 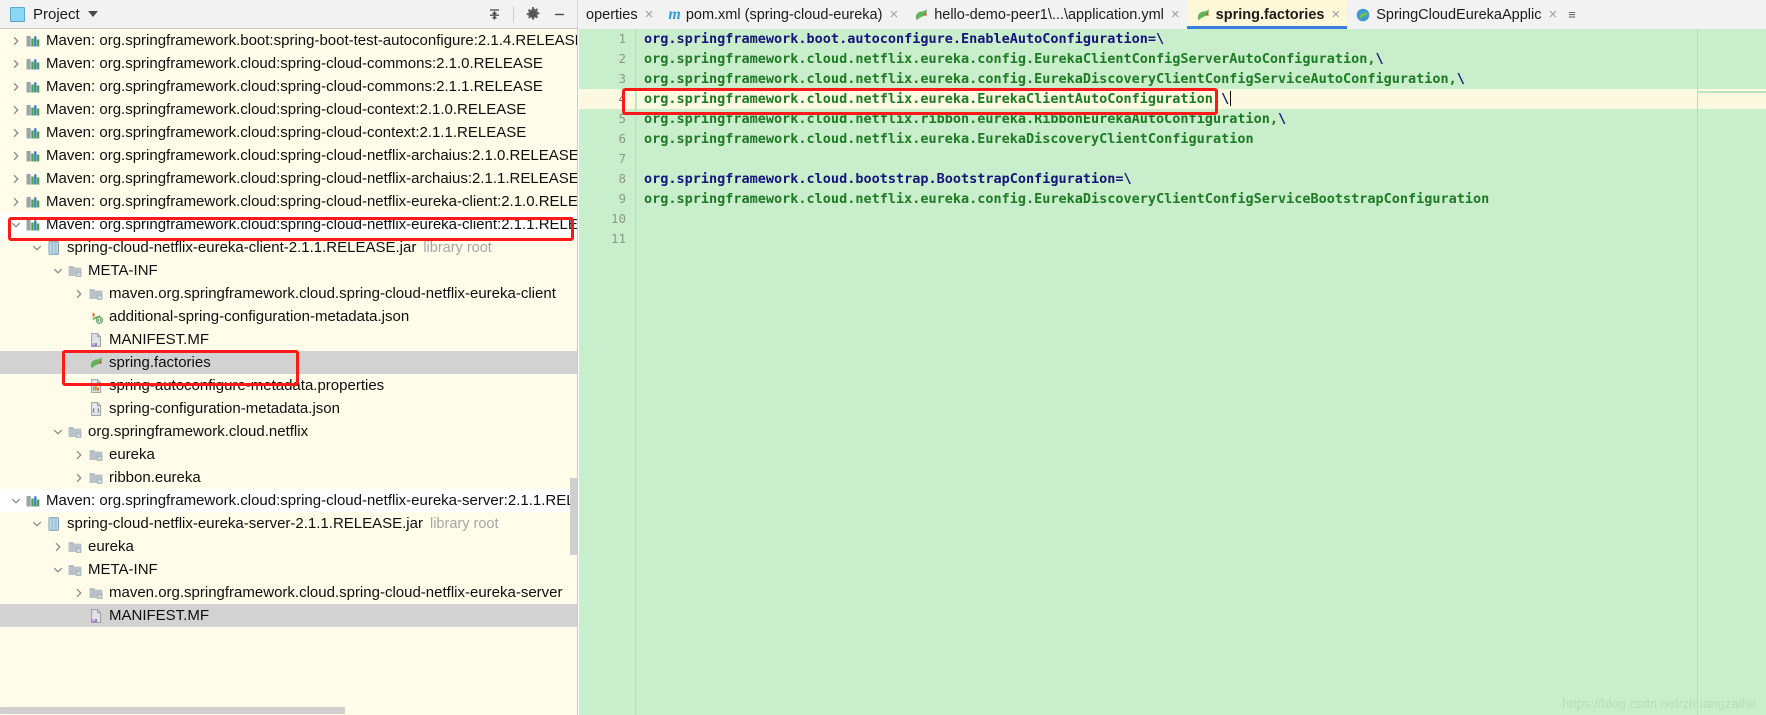 What do you see at coordinates (1267, 14) in the screenshot?
I see `editor-tab-4: spring.factories ×` at bounding box center [1267, 14].